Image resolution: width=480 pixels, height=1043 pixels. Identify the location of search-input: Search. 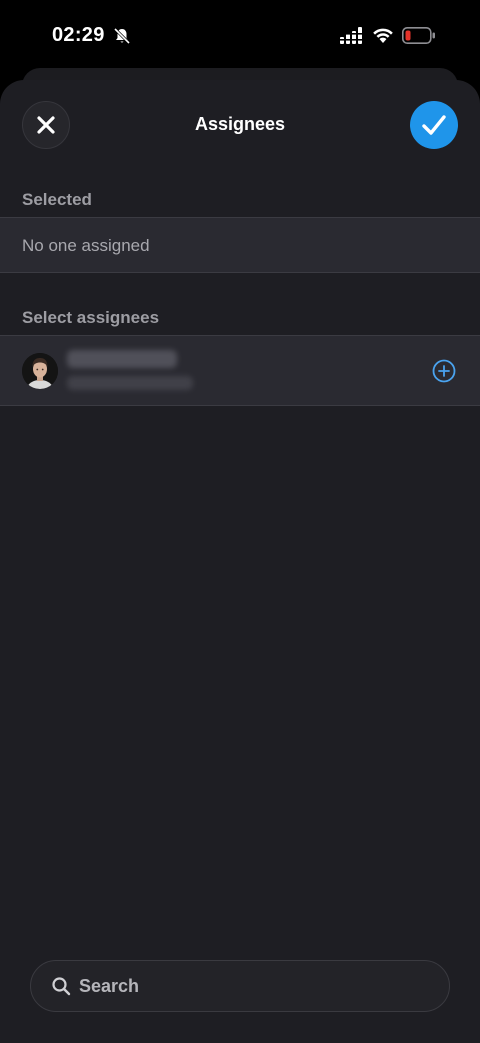
(240, 986).